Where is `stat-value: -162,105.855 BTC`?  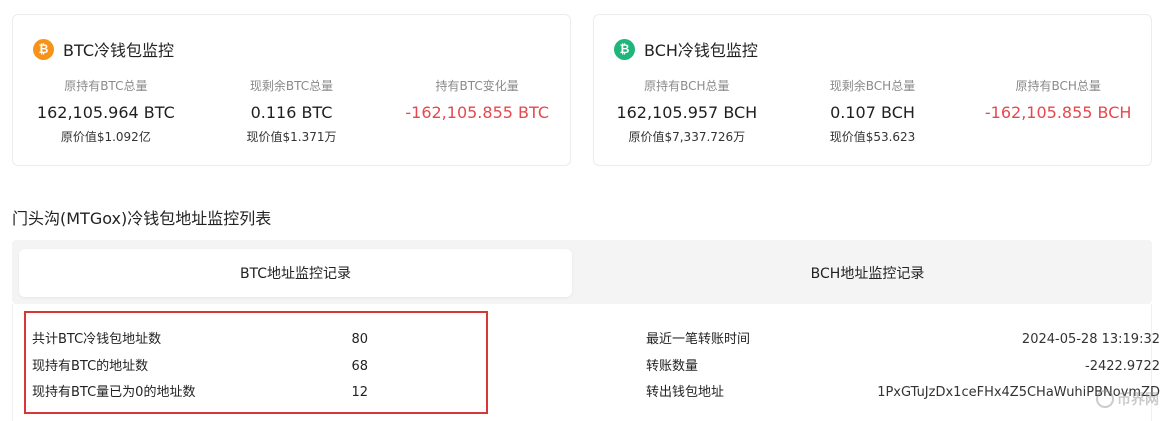
stat-value: -162,105.855 BTC is located at coordinates (477, 112).